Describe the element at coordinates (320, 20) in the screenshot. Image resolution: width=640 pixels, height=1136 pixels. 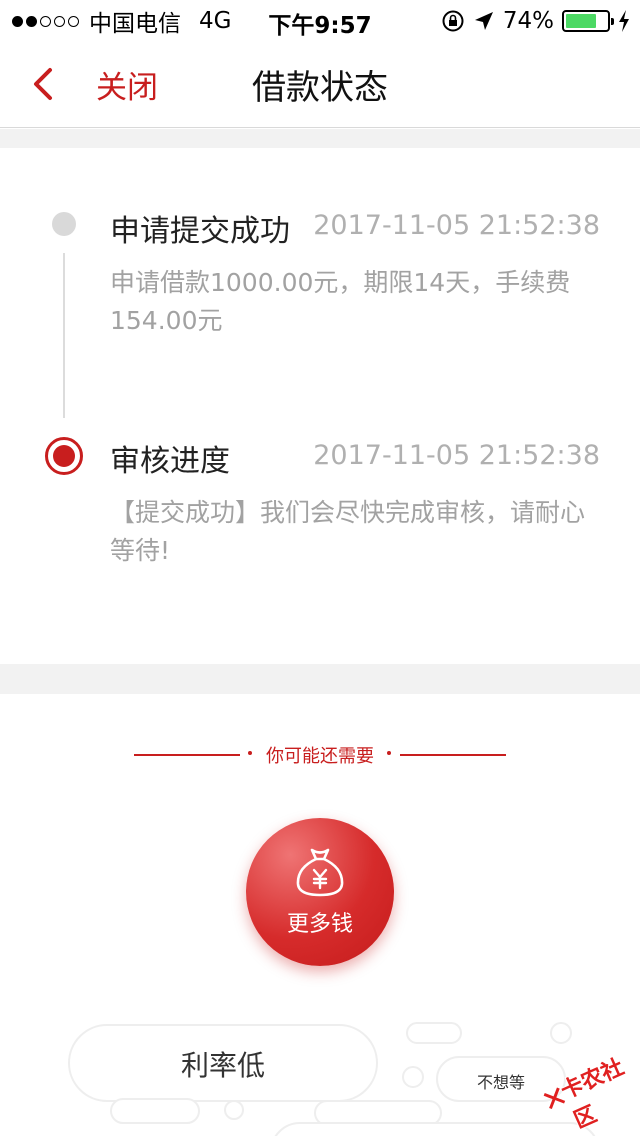
I see `status-bar: 中国电信 4G 下午9:57 74%` at that location.